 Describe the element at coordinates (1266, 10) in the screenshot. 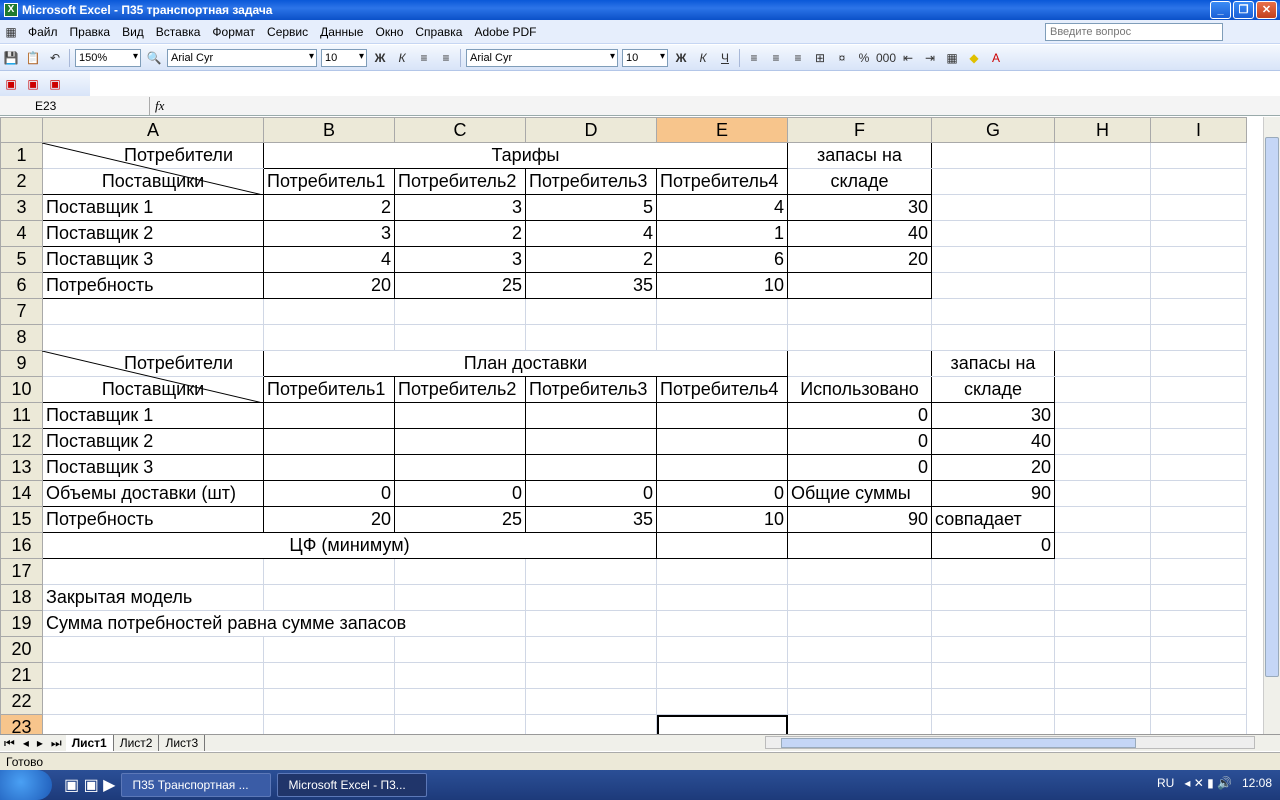

I see `close-button: ✕` at that location.